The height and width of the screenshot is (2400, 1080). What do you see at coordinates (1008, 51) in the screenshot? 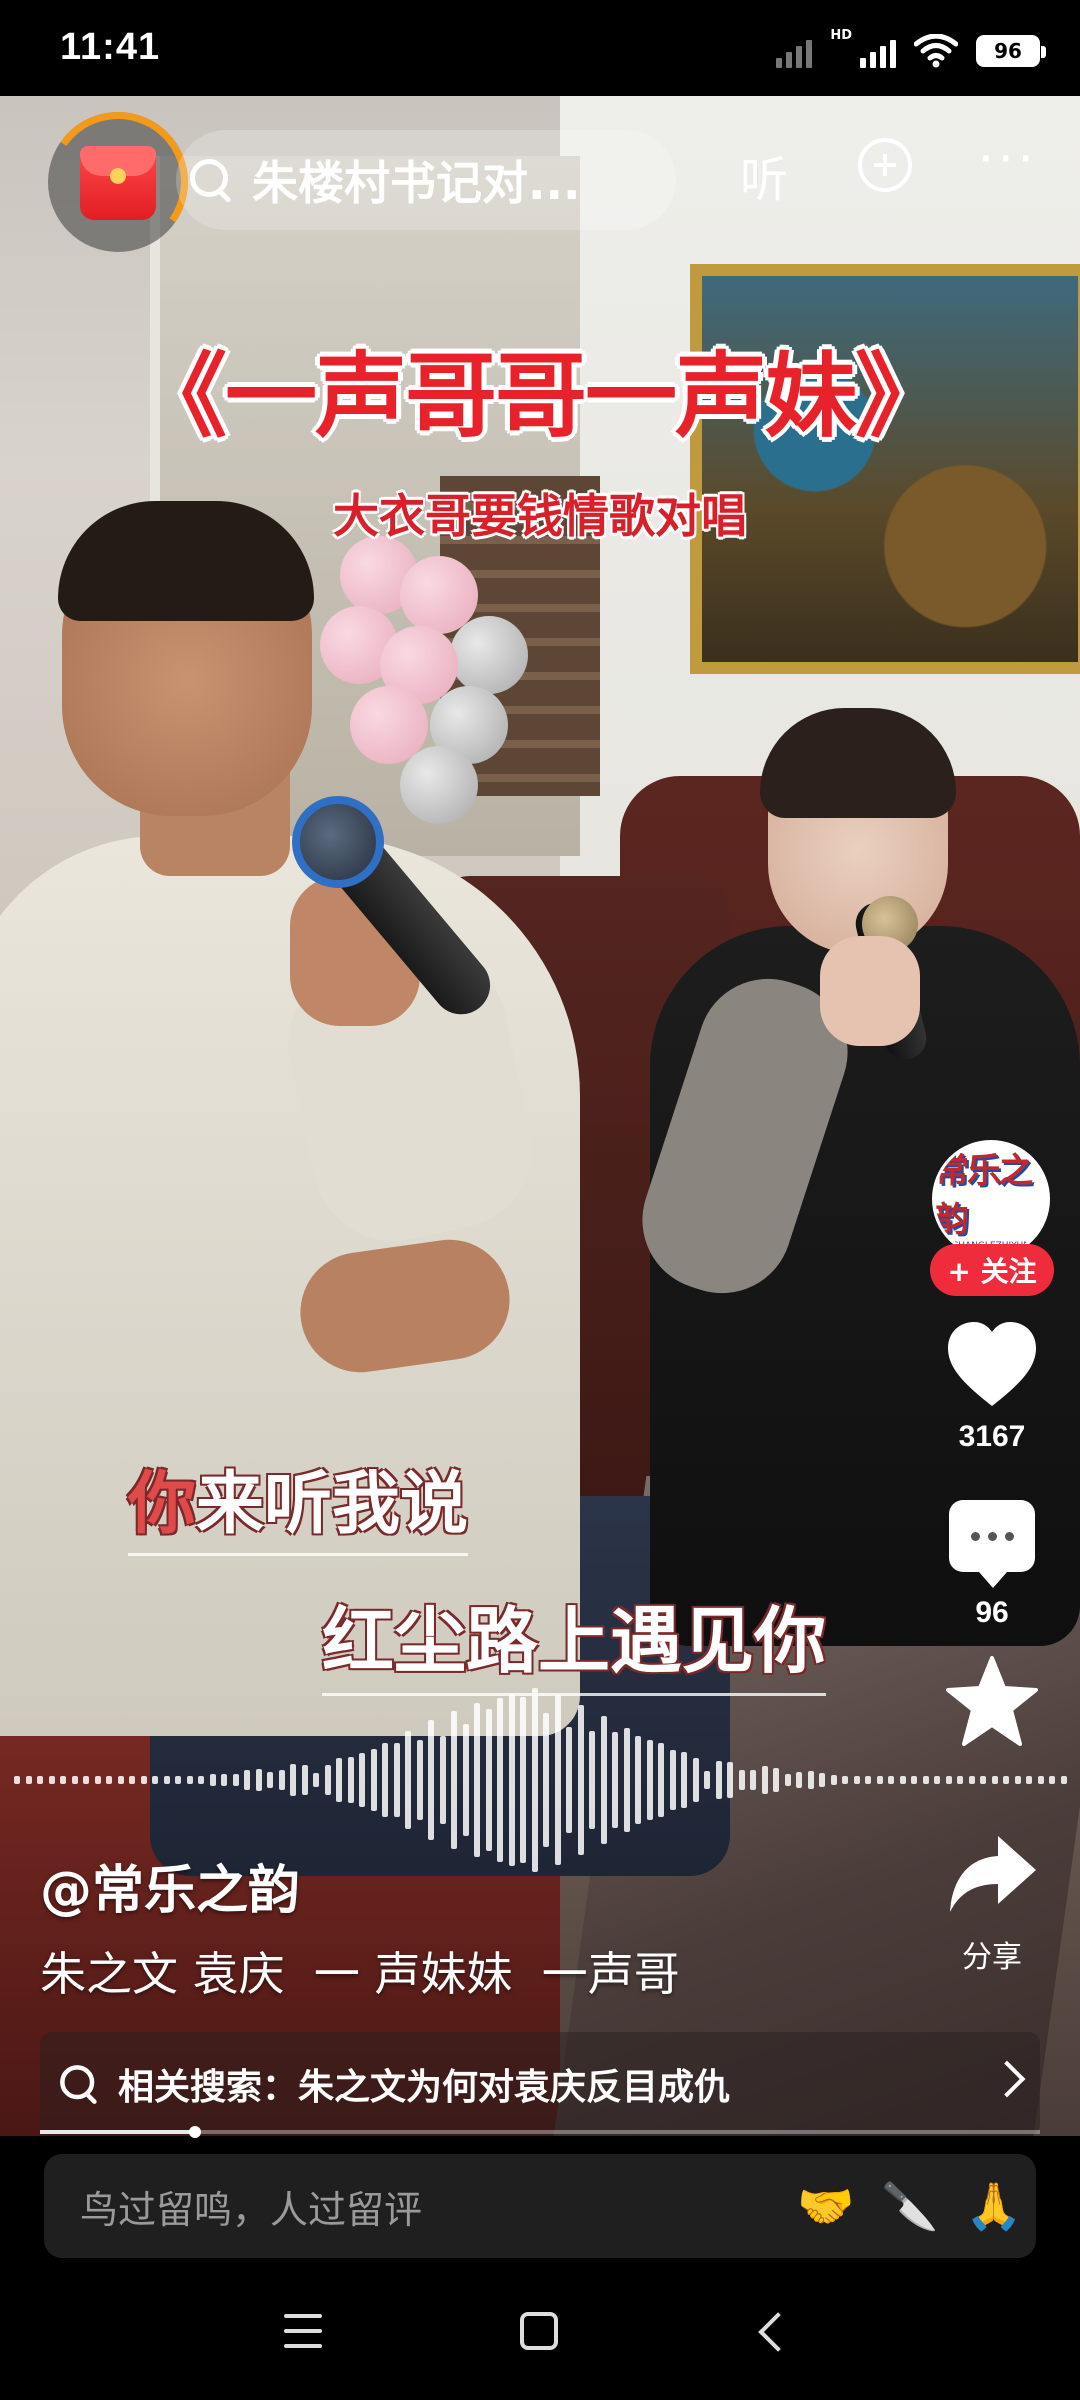
I see `battery-level: 96` at bounding box center [1008, 51].